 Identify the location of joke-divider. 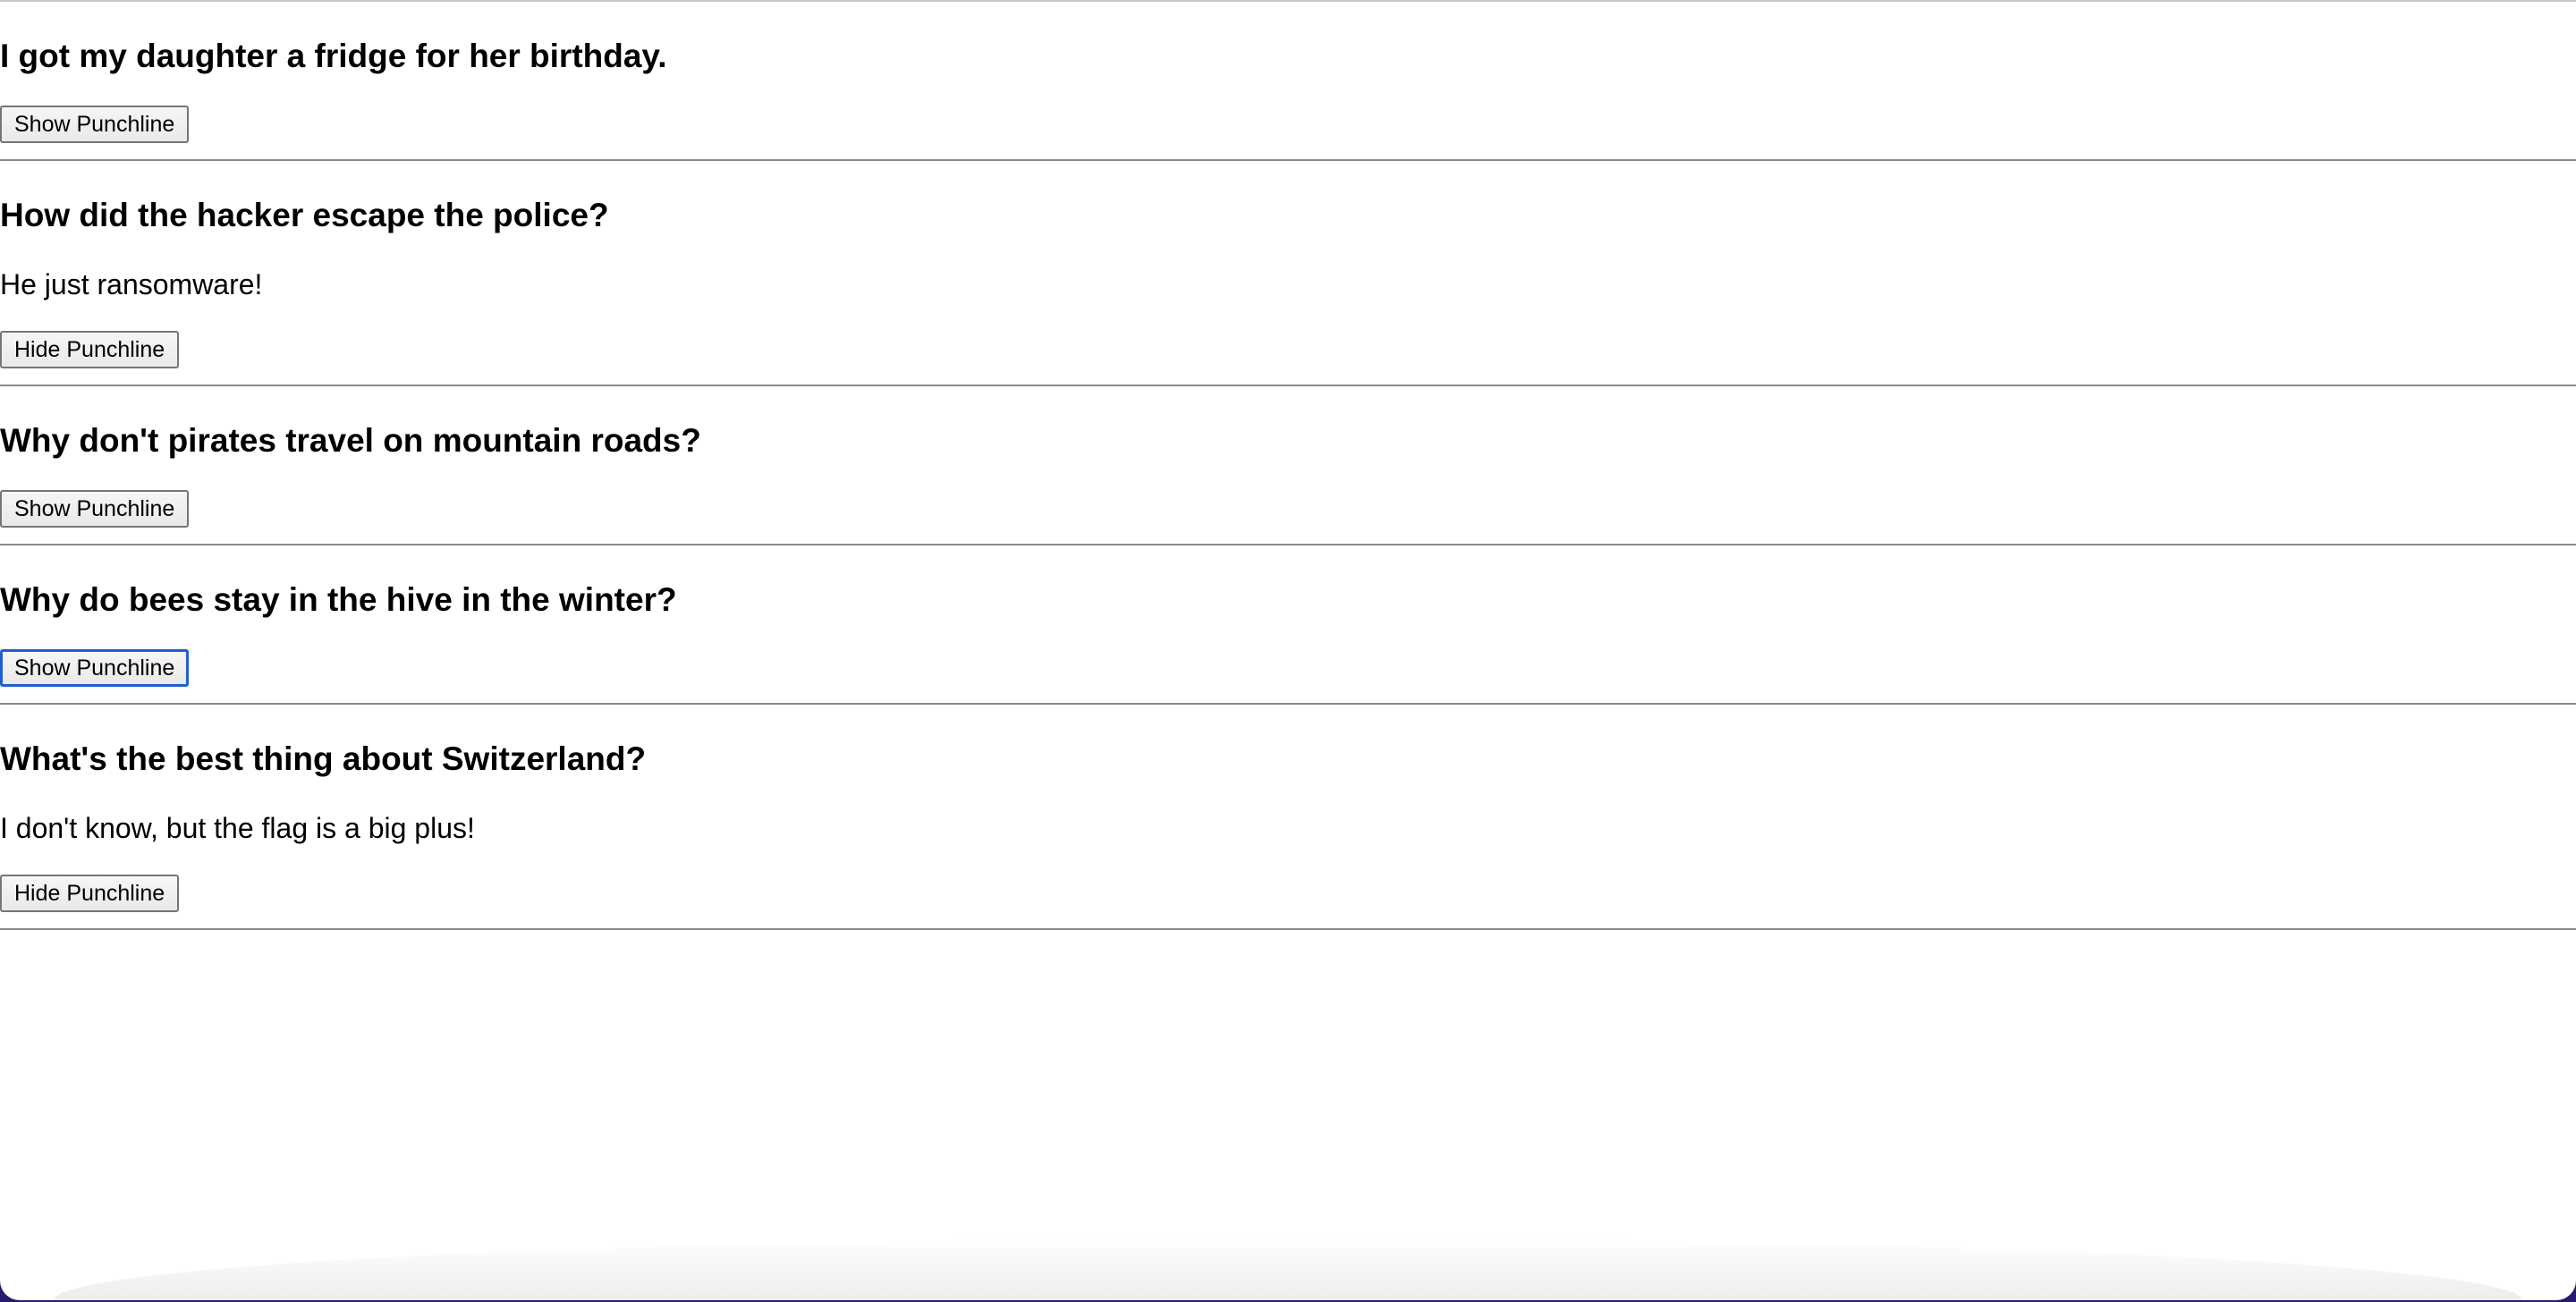
(1288, 929).